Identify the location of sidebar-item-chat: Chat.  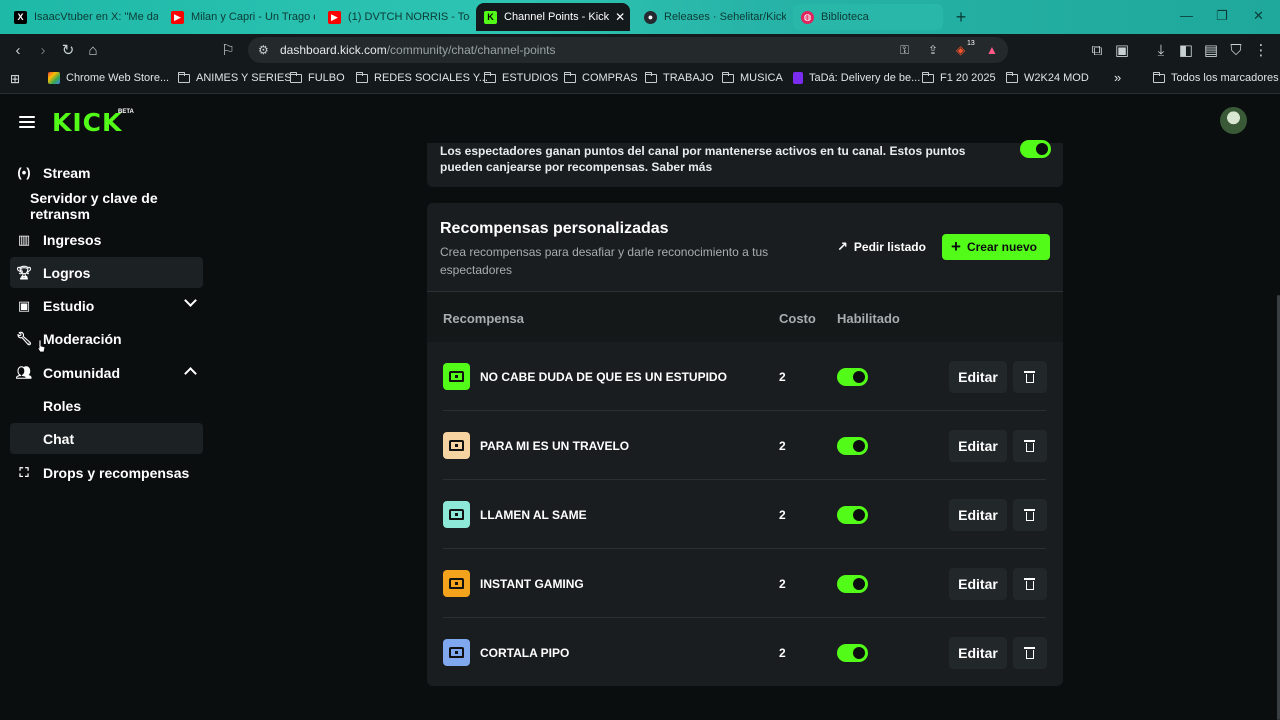
(106, 438).